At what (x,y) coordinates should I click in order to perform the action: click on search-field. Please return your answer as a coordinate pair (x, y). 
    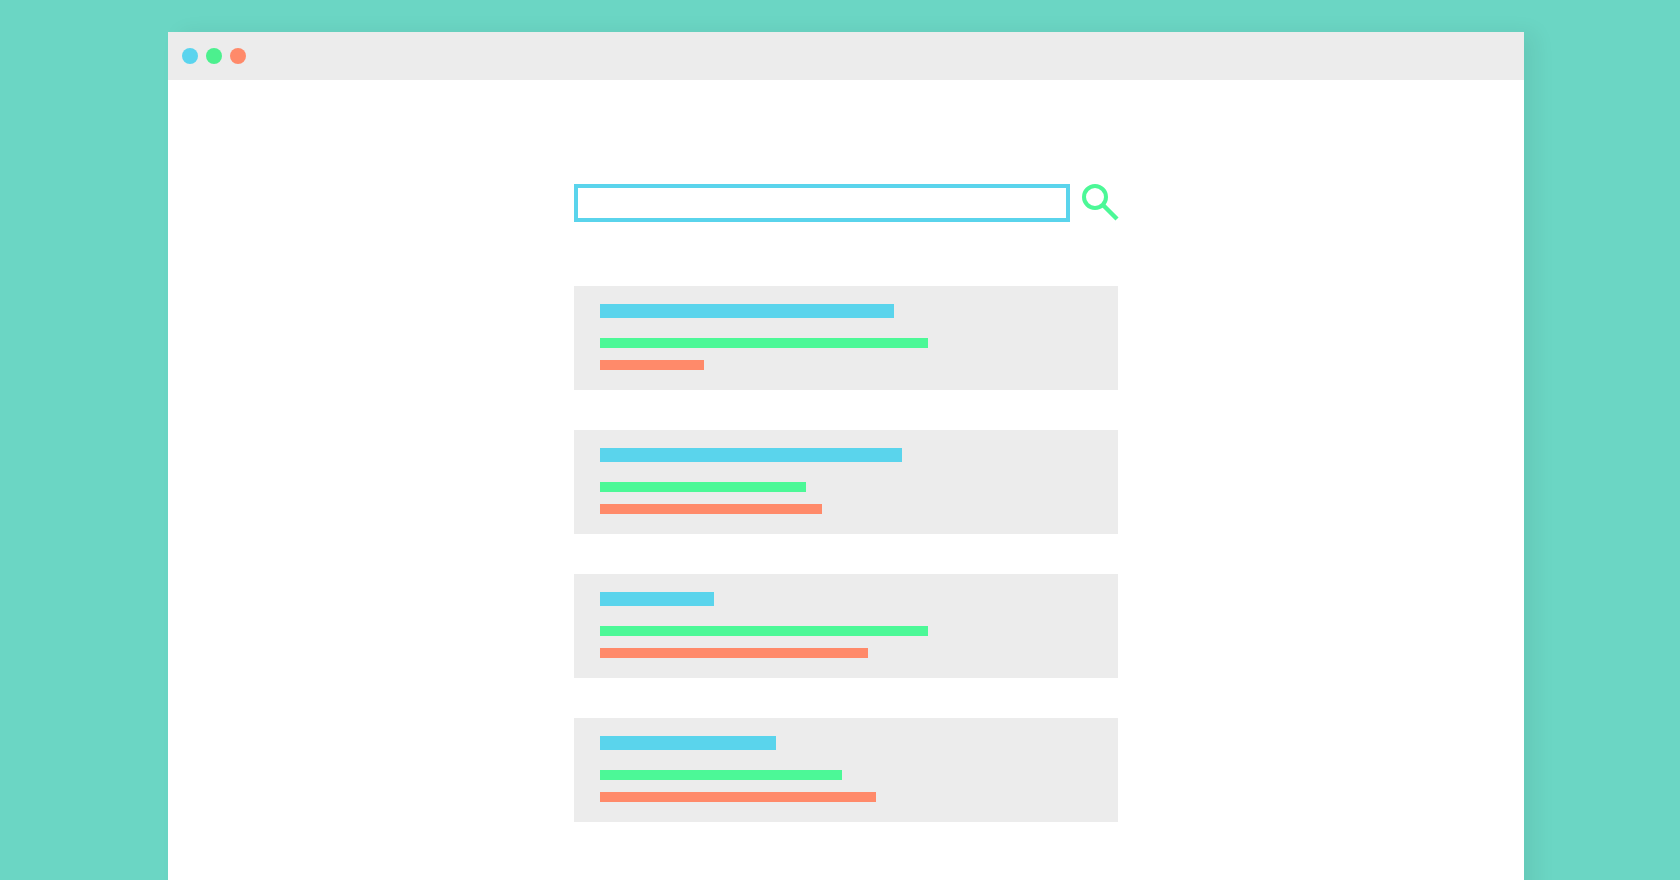
    Looking at the image, I should click on (822, 202).